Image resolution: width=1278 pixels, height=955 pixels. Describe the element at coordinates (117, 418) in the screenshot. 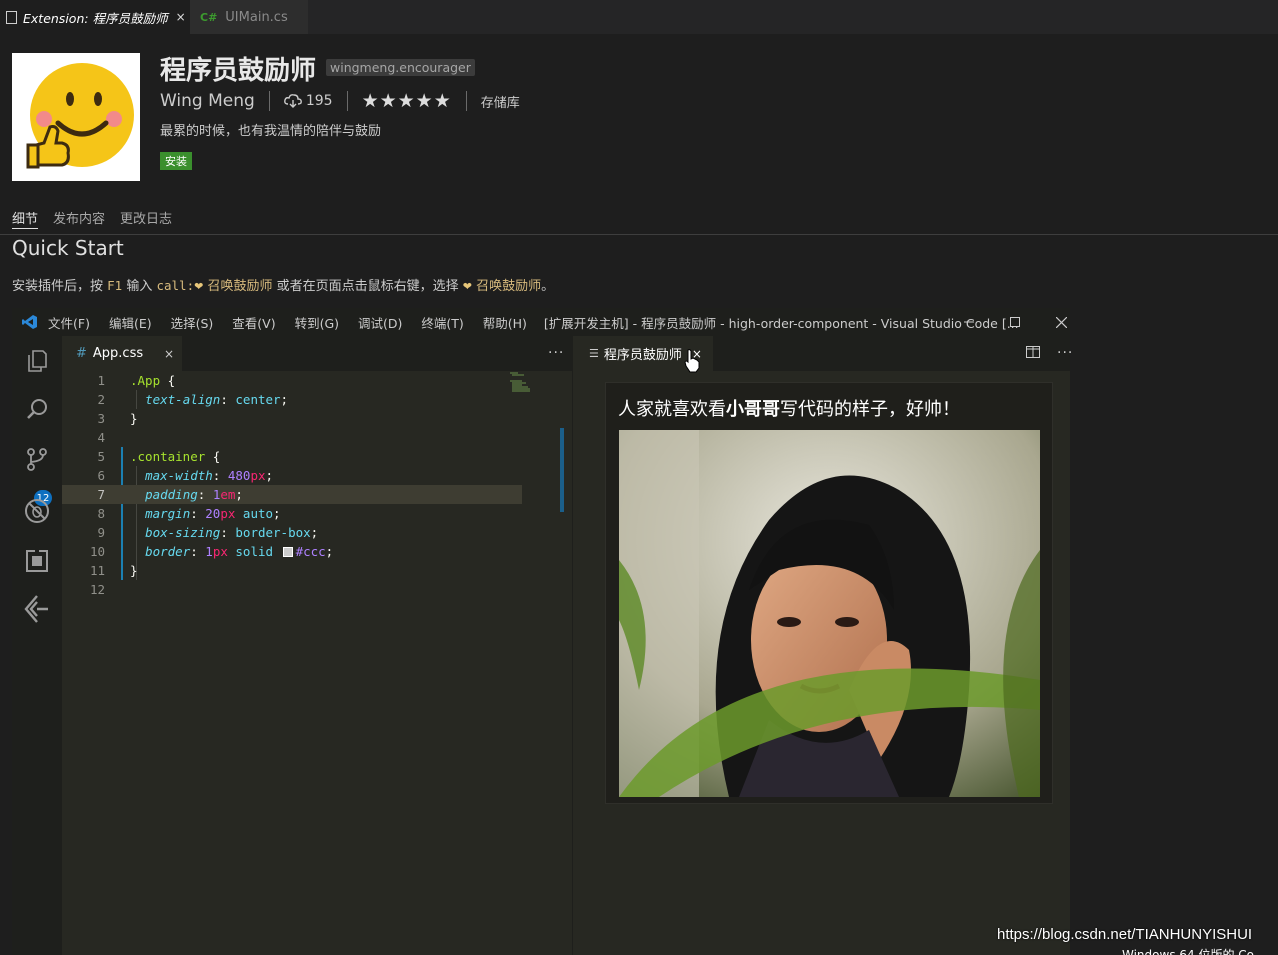

I see `code-line: 3}` at that location.